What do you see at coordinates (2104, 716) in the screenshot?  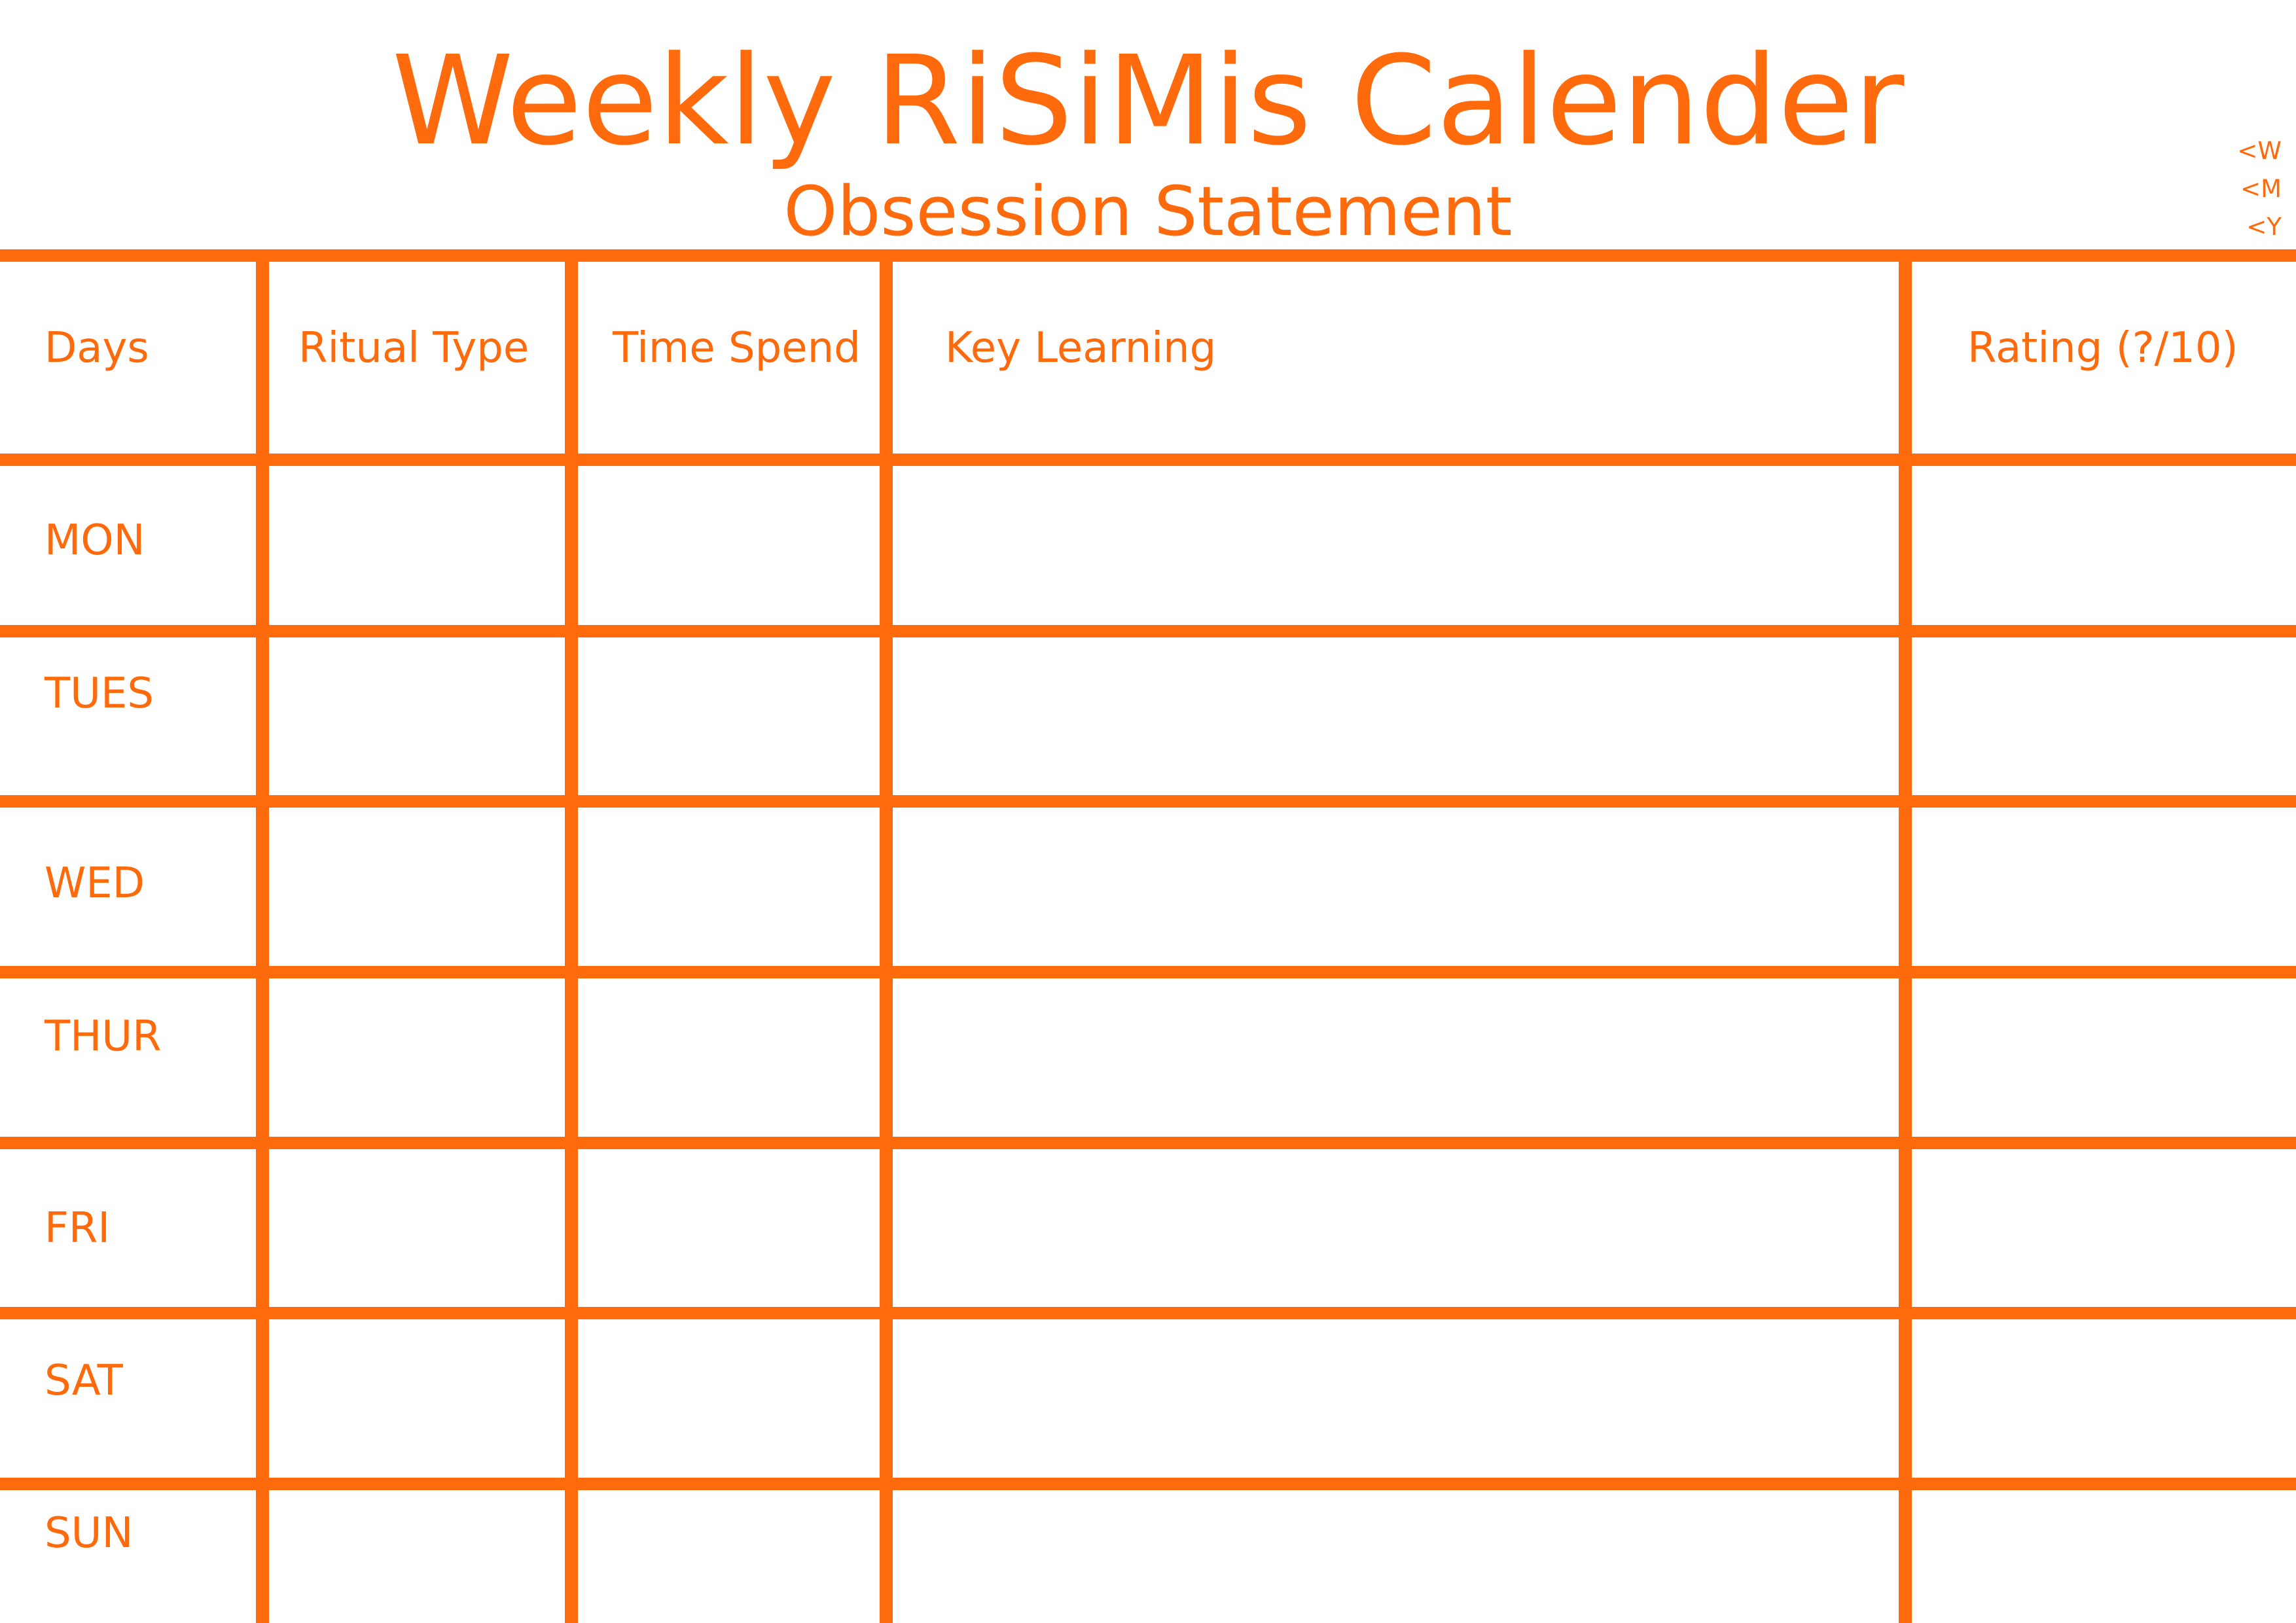 I see `tues-rating-cell` at bounding box center [2104, 716].